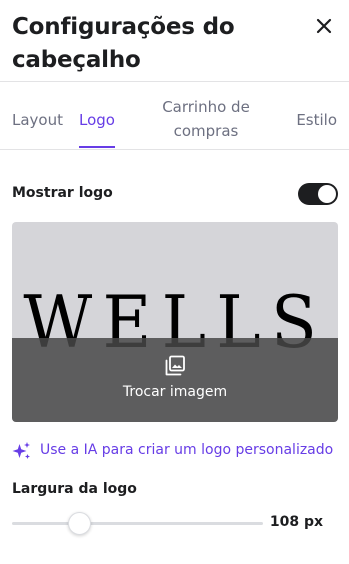 The image size is (349, 564). I want to click on sparkles-icon, so click(22, 451).